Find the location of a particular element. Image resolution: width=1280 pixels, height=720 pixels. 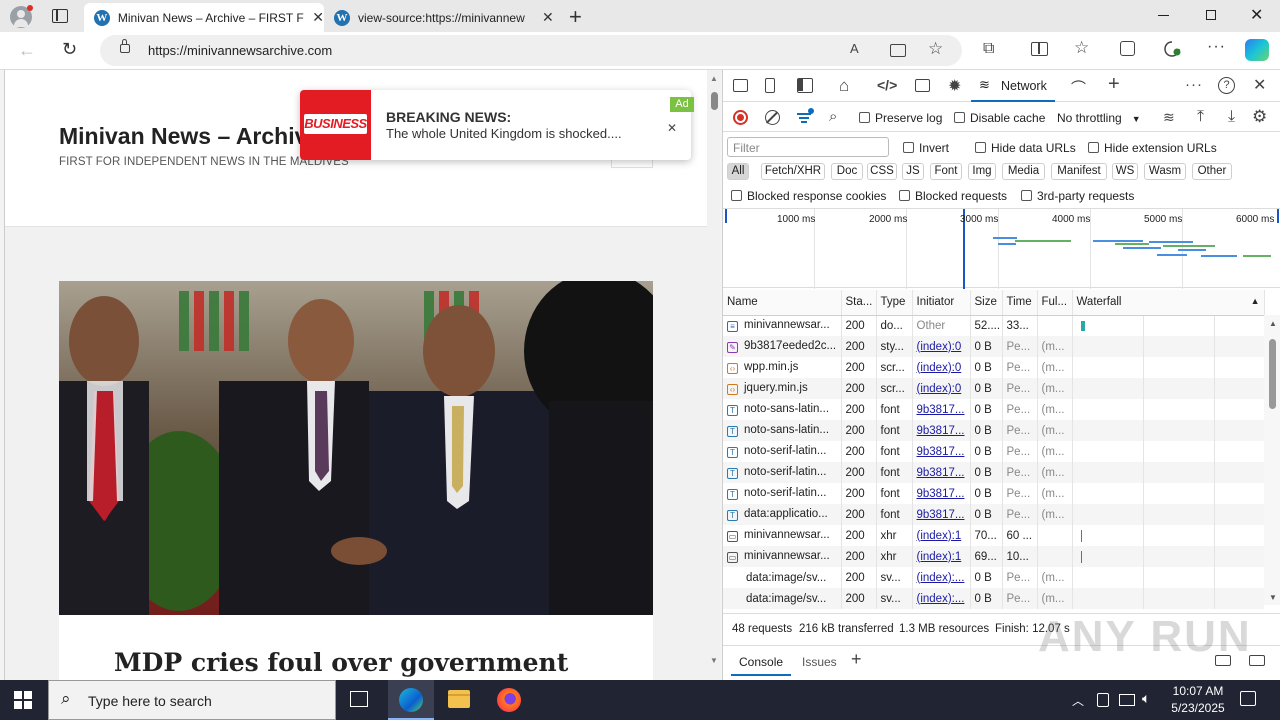

elements-icon: </> is located at coordinates (887, 85).